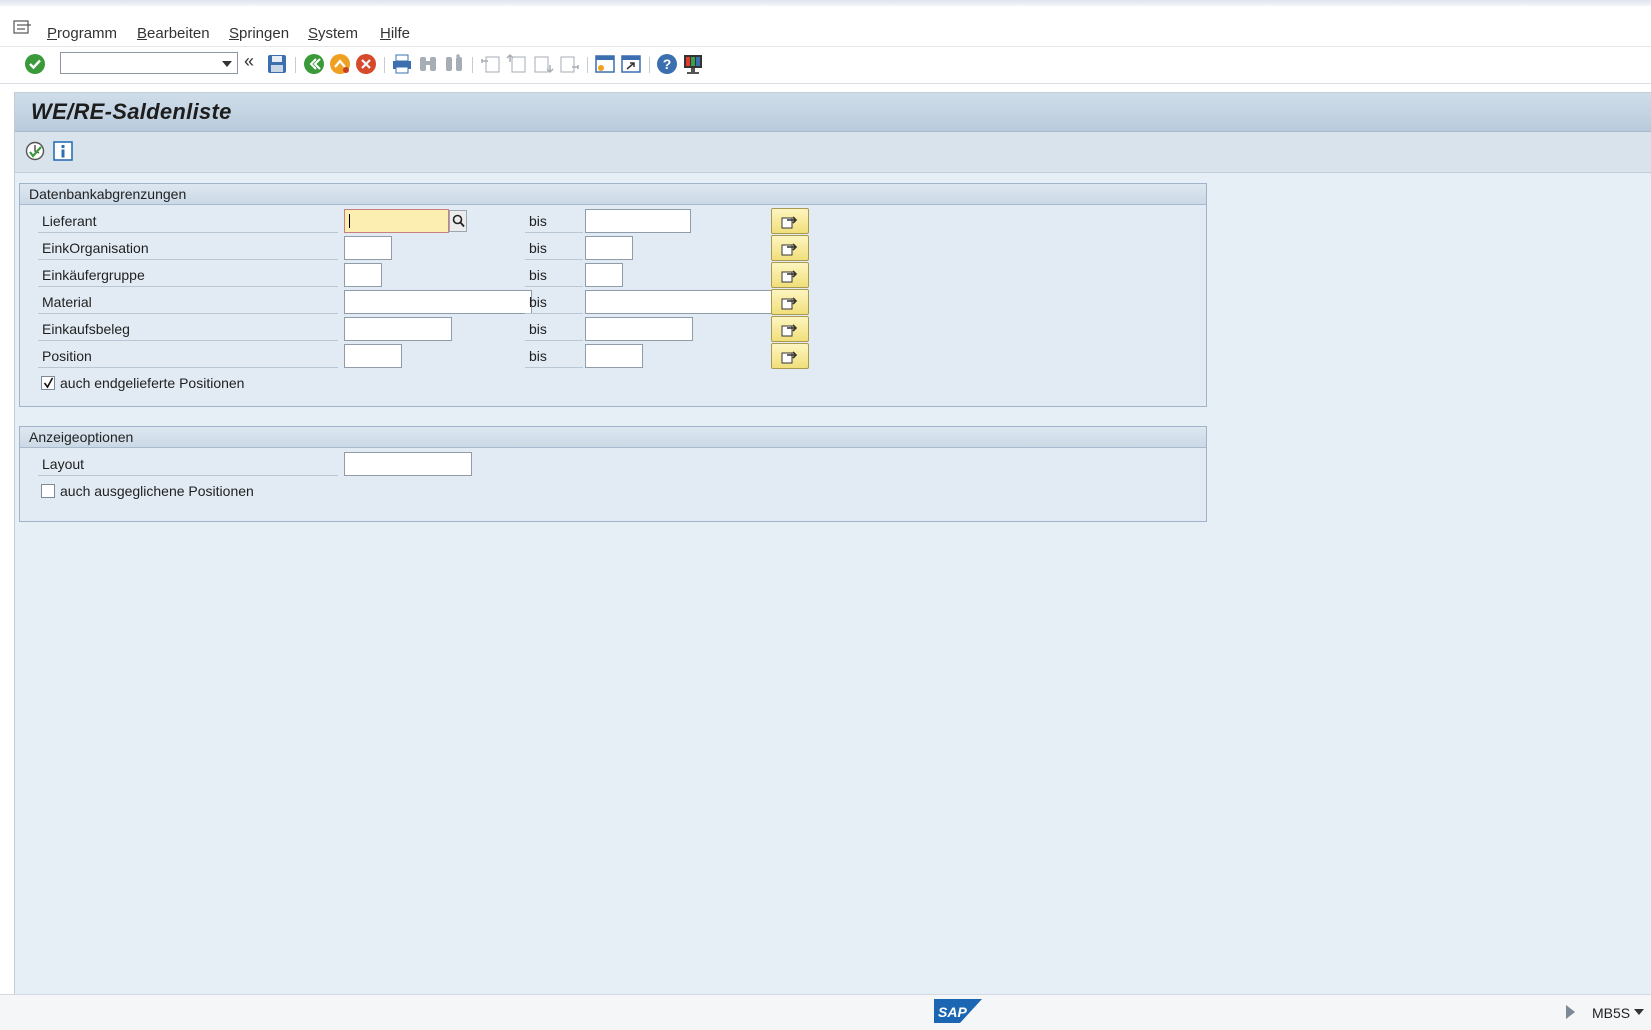 This screenshot has height=1030, width=1651. I want to click on material-low-input, so click(438, 302).